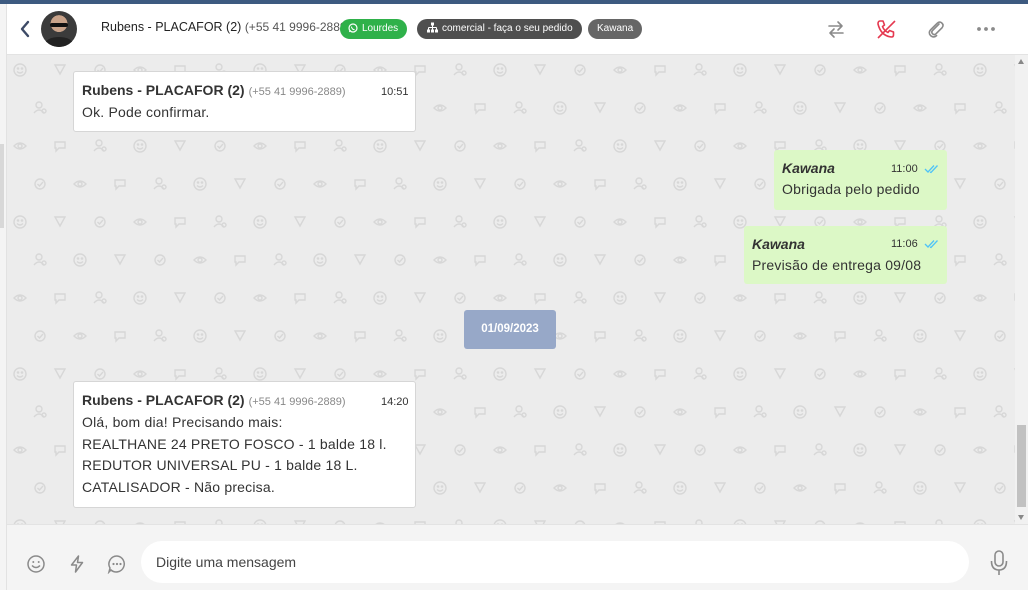 Image resolution: width=1028 pixels, height=590 pixels. What do you see at coordinates (860, 180) in the screenshot?
I see `message-outgoing: Kawana 11:00 Obrigada pelo pedido` at bounding box center [860, 180].